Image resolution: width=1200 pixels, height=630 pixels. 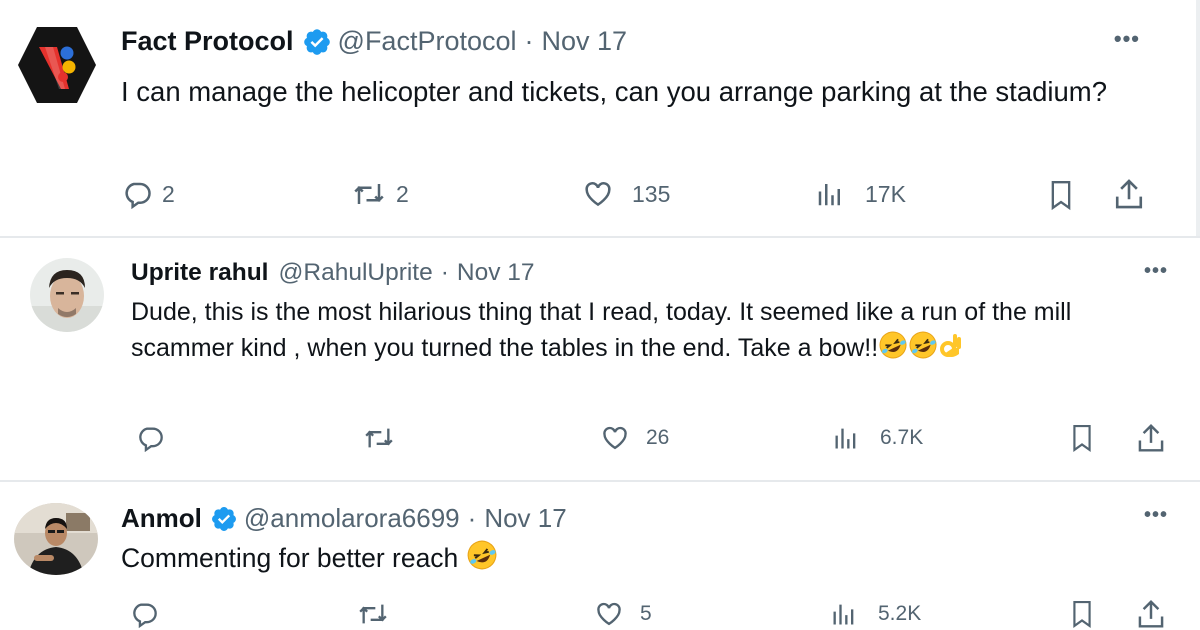 I want to click on views-button: 6.7K, so click(x=877, y=438).